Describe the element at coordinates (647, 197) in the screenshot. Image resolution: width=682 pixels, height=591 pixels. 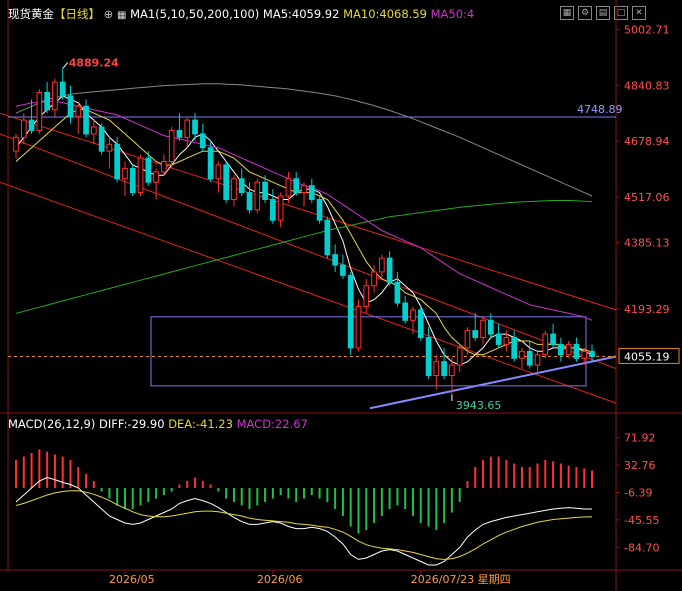
I see `y-tick-label: 4517.06` at that location.